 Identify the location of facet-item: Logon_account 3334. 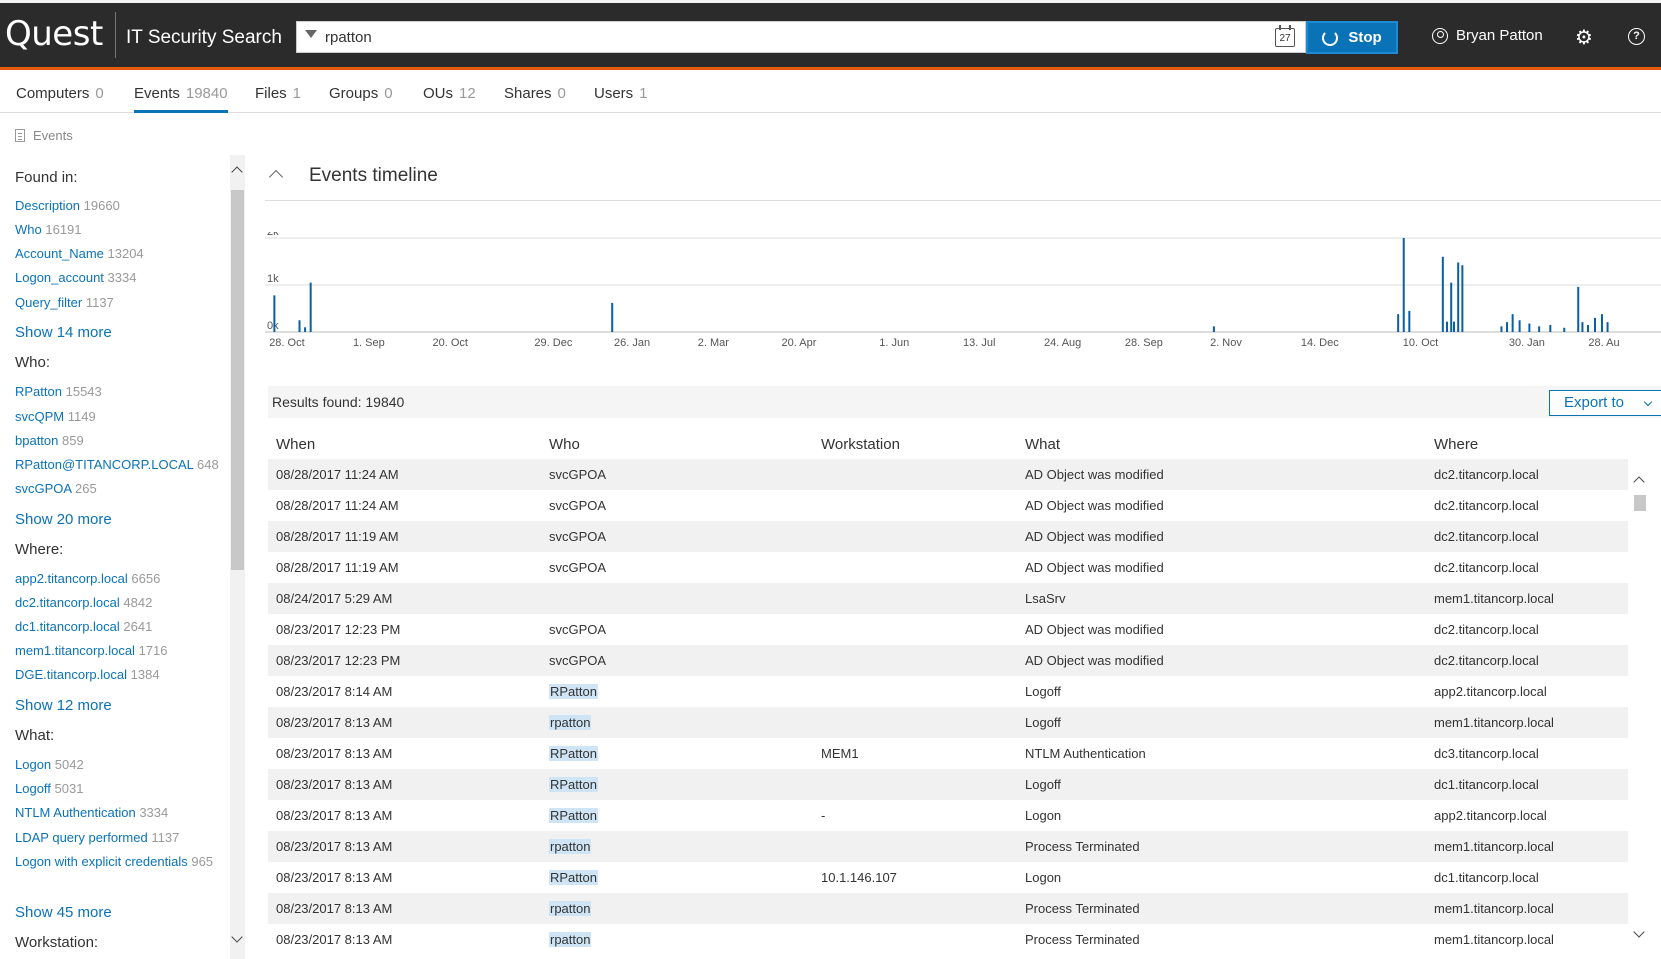
(120, 278).